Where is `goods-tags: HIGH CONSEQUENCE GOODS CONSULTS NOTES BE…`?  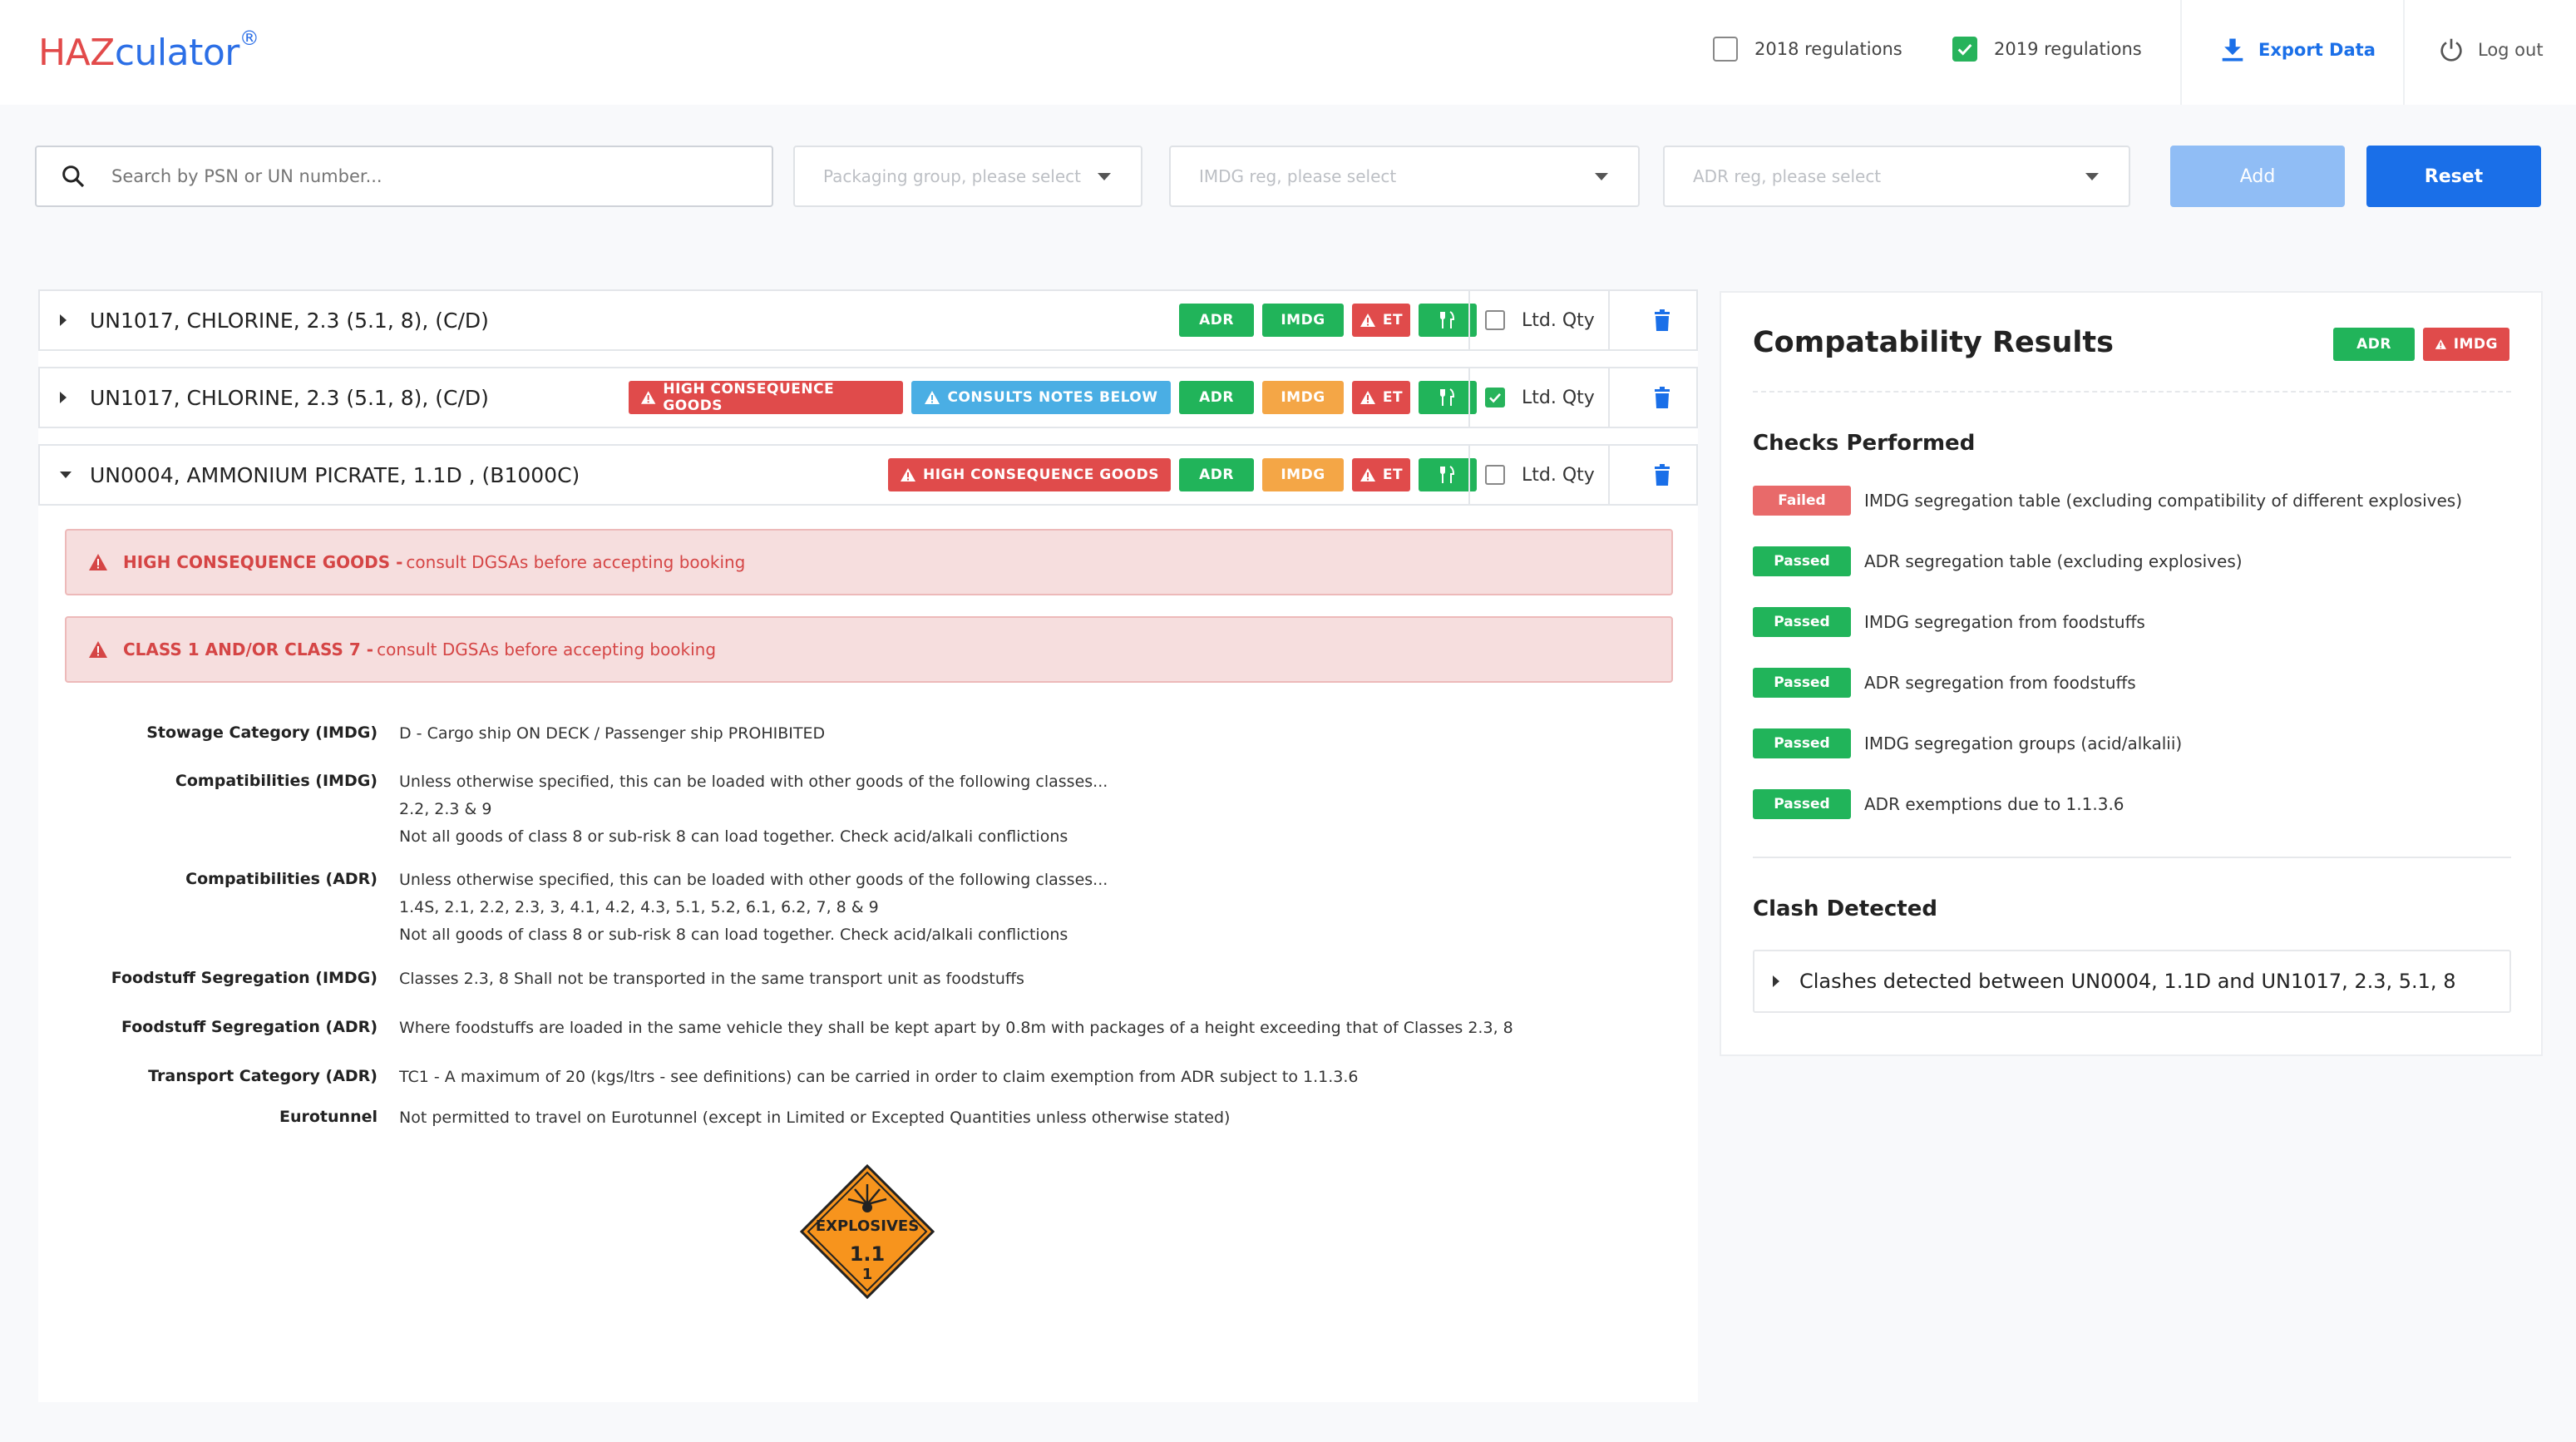
goods-tags: HIGH CONSEQUENCE GOODS CONSULTS NOTES BE… is located at coordinates (1053, 397).